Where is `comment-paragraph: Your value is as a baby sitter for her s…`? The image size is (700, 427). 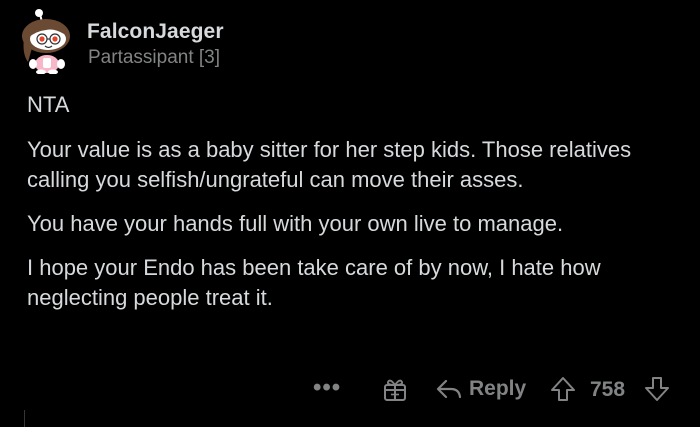 comment-paragraph: Your value is as a baby sitter for her s… is located at coordinates (329, 164).